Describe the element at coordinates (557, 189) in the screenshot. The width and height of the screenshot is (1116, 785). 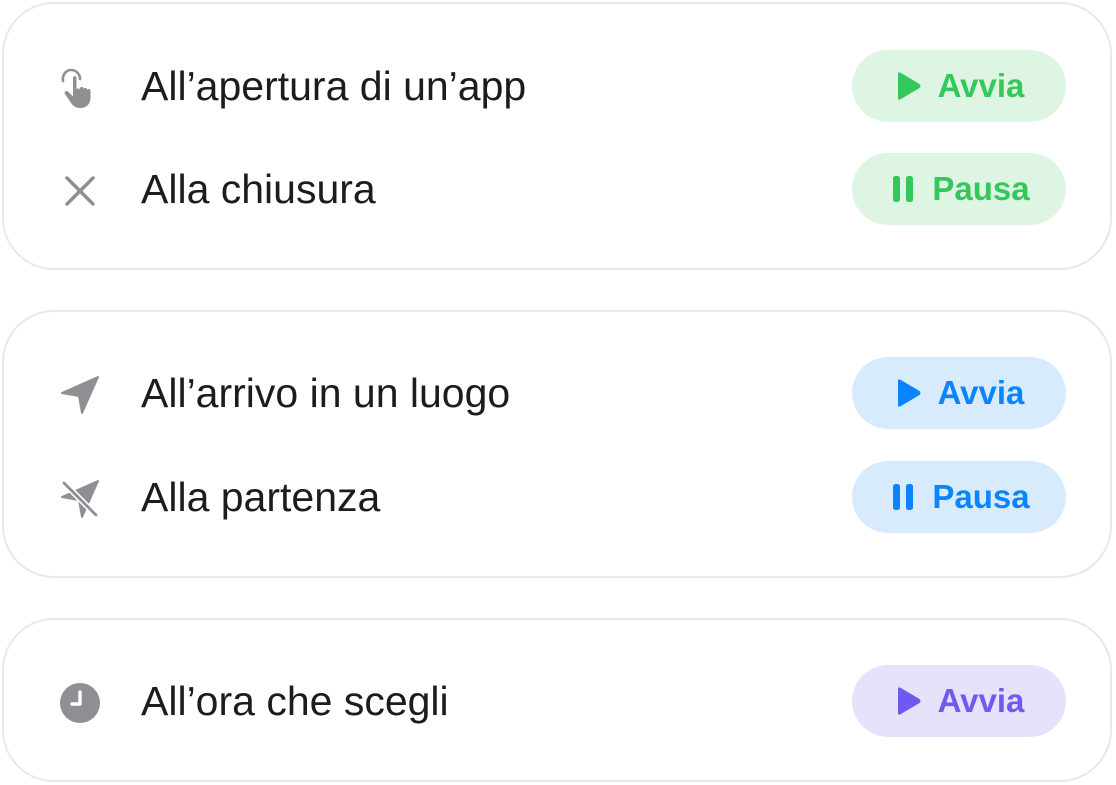
I see `trigger-row-app-close: Alla chiusura Pausa` at that location.